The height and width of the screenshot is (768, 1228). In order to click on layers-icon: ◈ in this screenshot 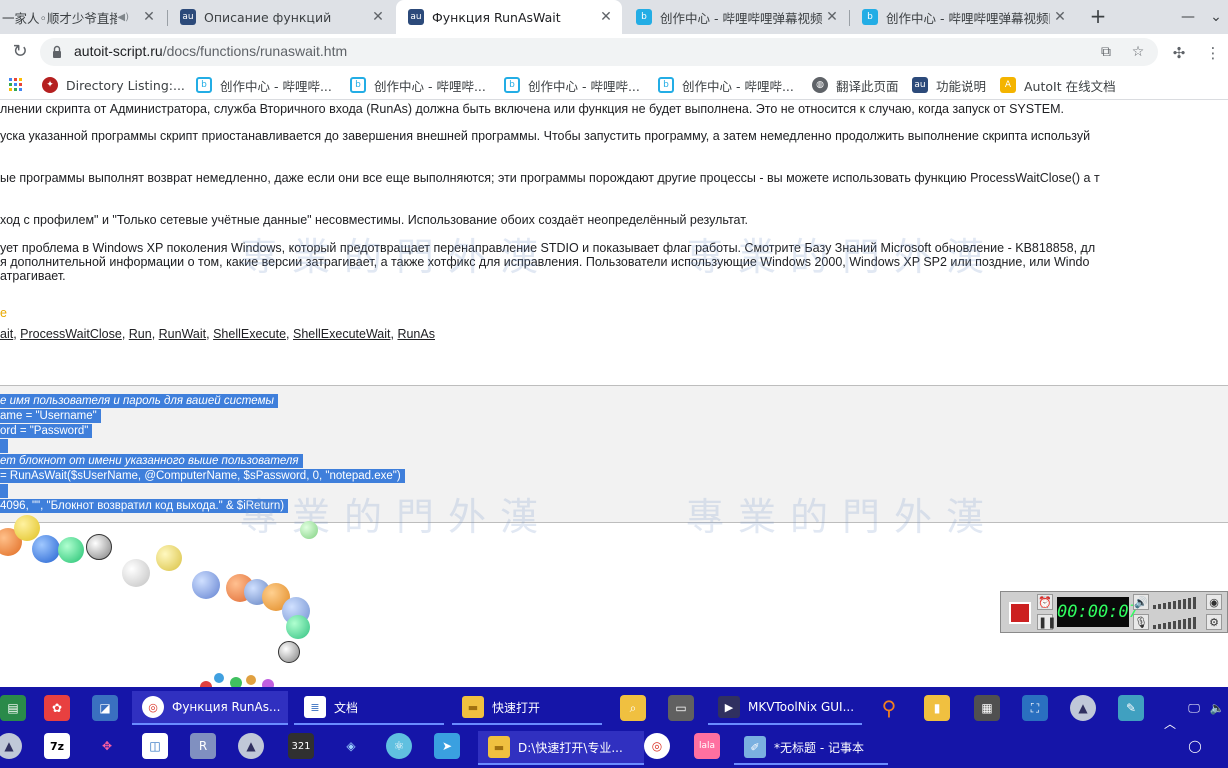, I will do `click(351, 746)`.